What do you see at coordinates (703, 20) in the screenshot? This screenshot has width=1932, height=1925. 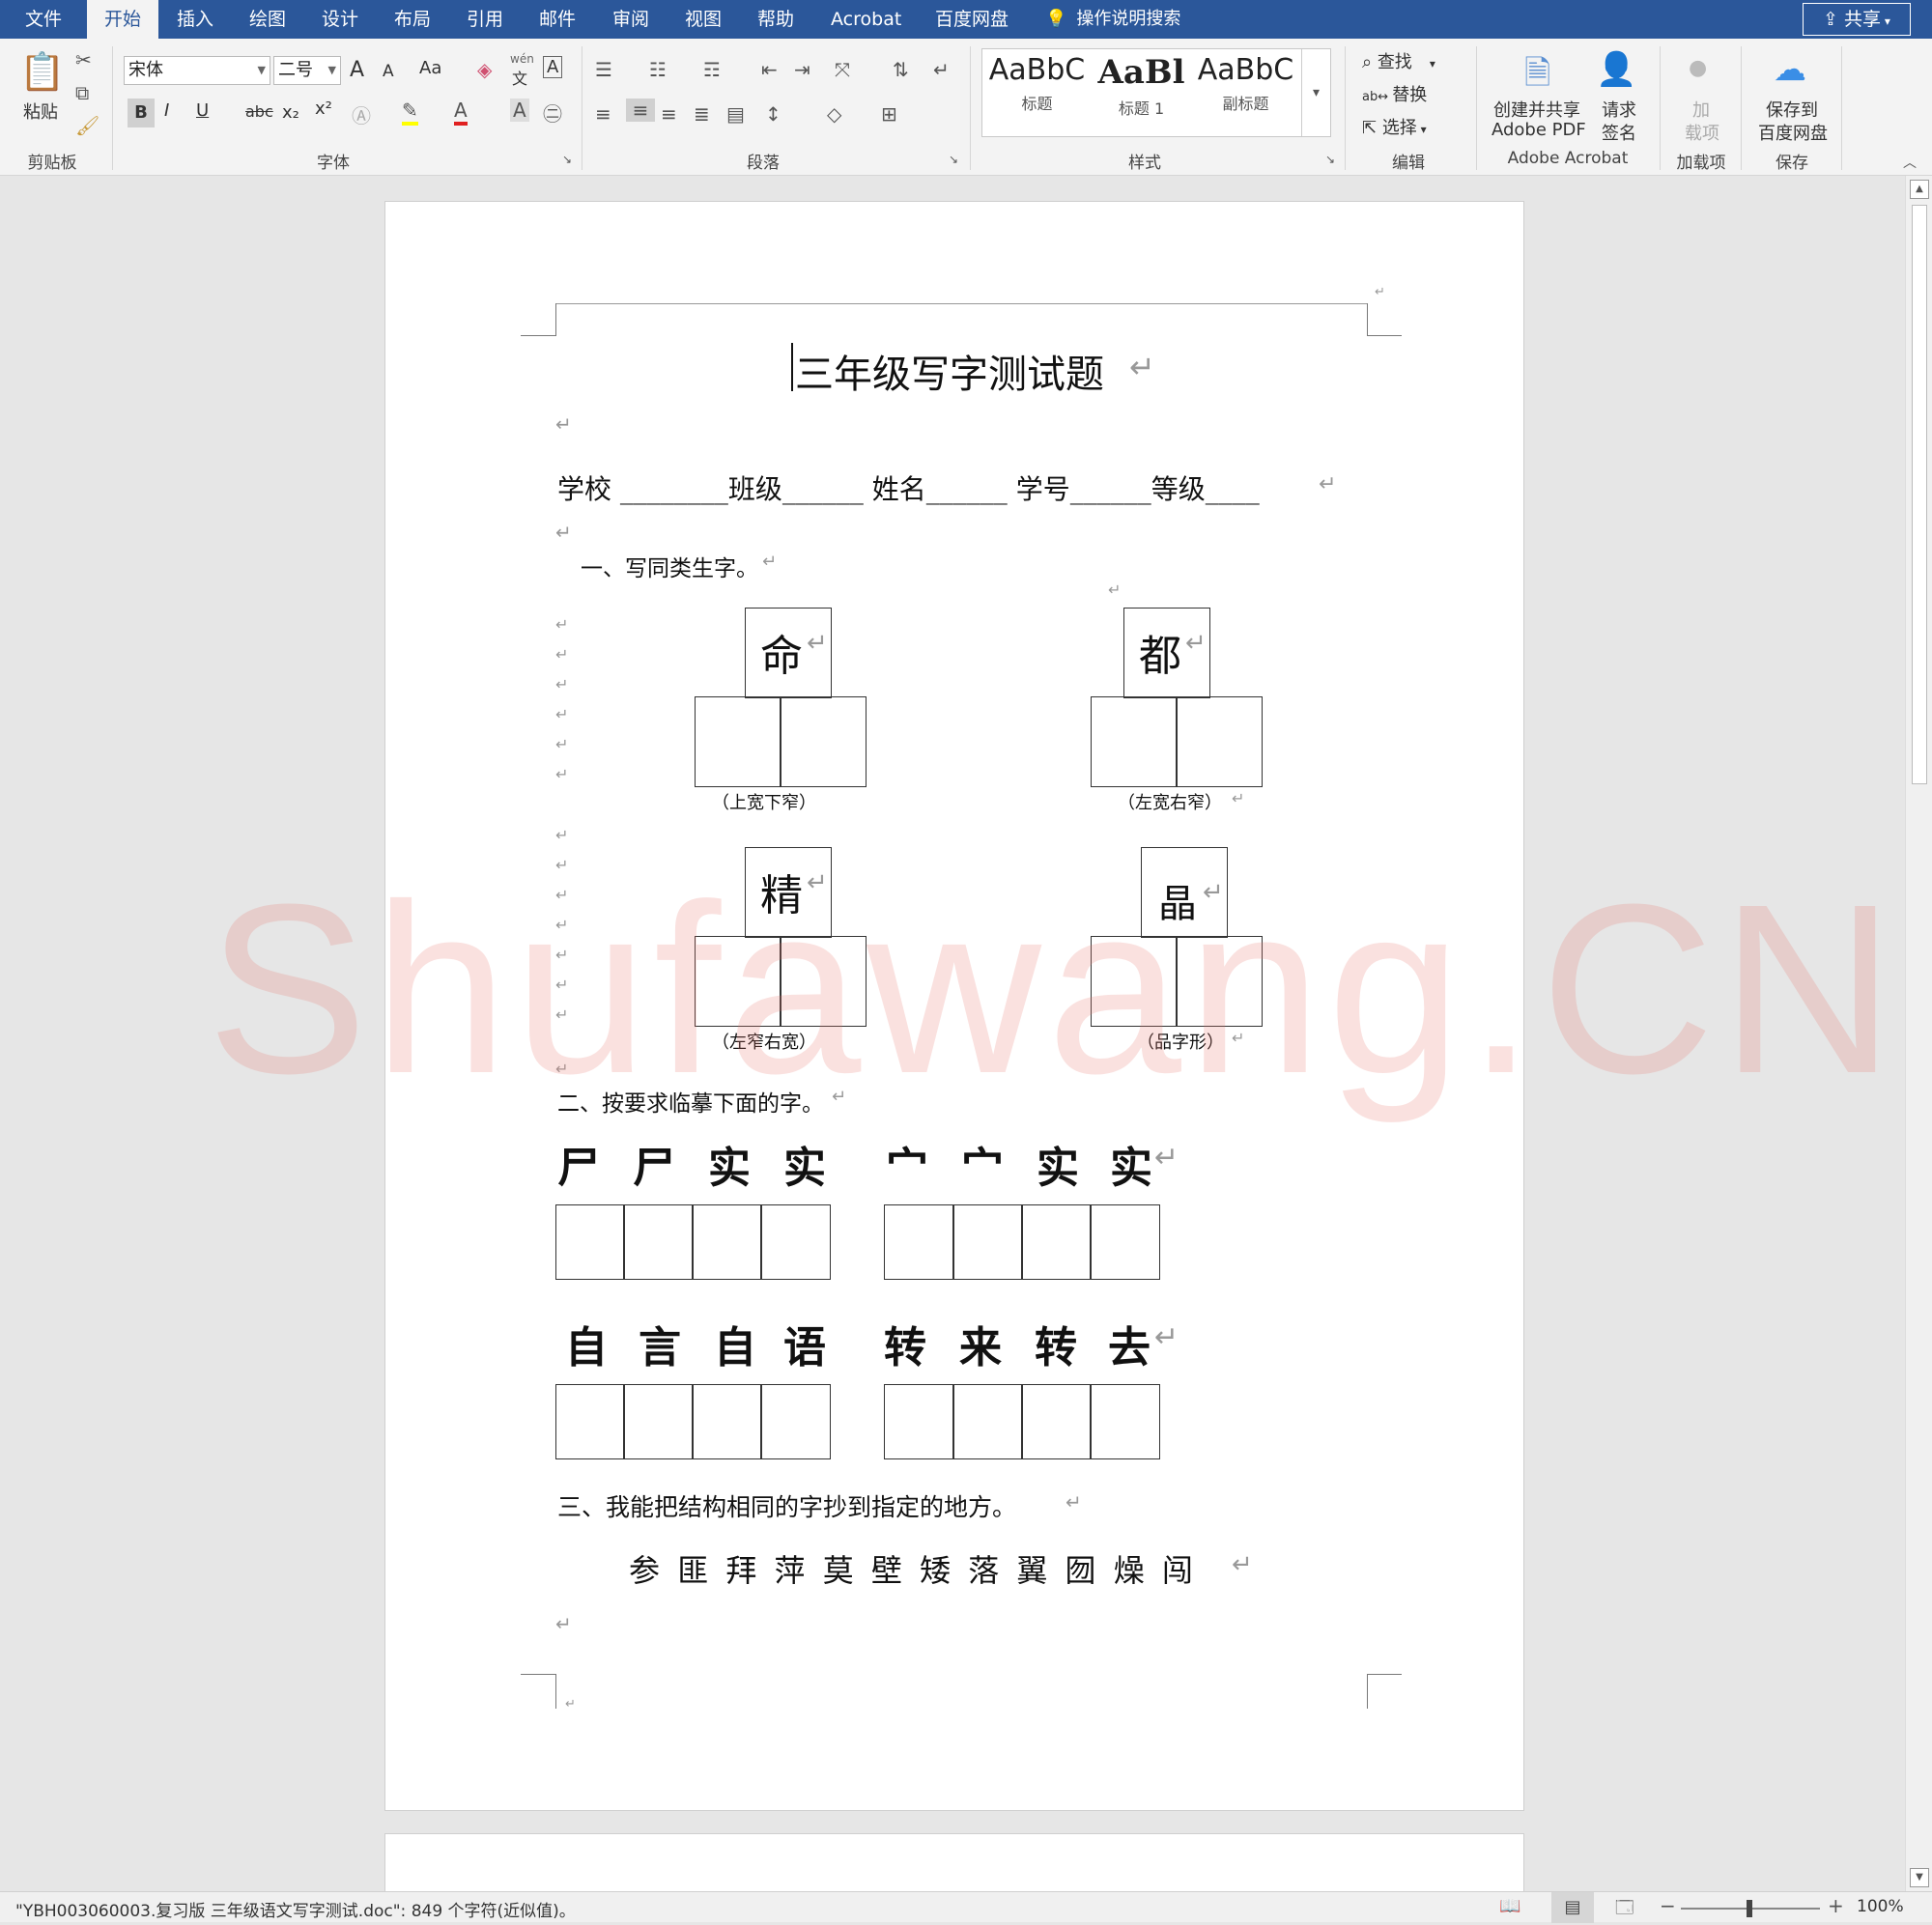 I see `tab-view: 视图` at bounding box center [703, 20].